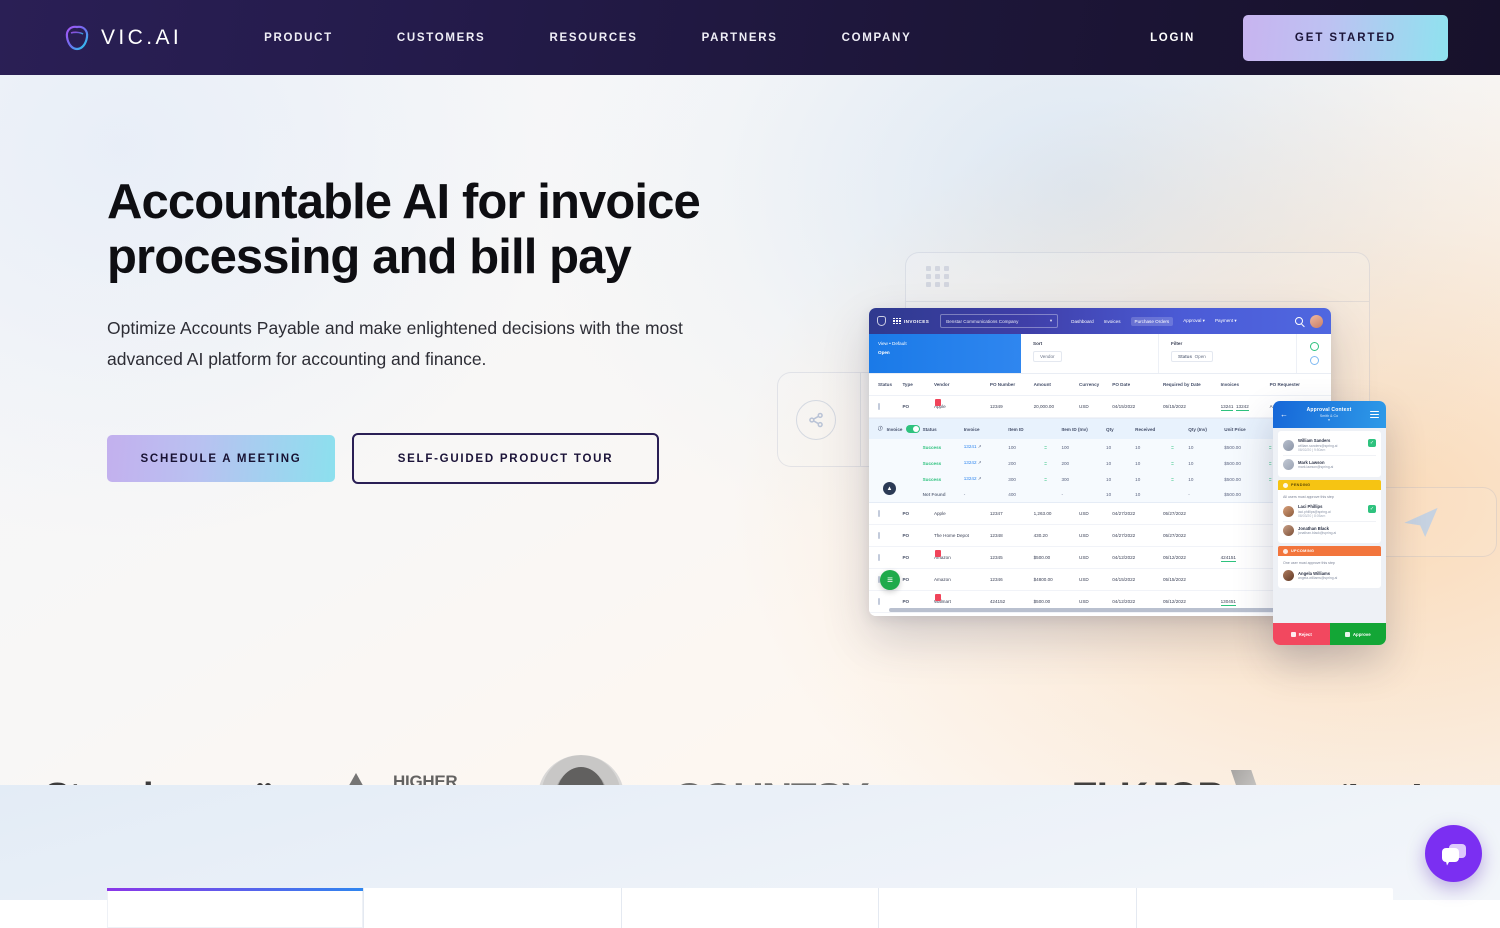 The image size is (1500, 928). What do you see at coordinates (1314, 346) in the screenshot?
I see `add-circle-icon` at bounding box center [1314, 346].